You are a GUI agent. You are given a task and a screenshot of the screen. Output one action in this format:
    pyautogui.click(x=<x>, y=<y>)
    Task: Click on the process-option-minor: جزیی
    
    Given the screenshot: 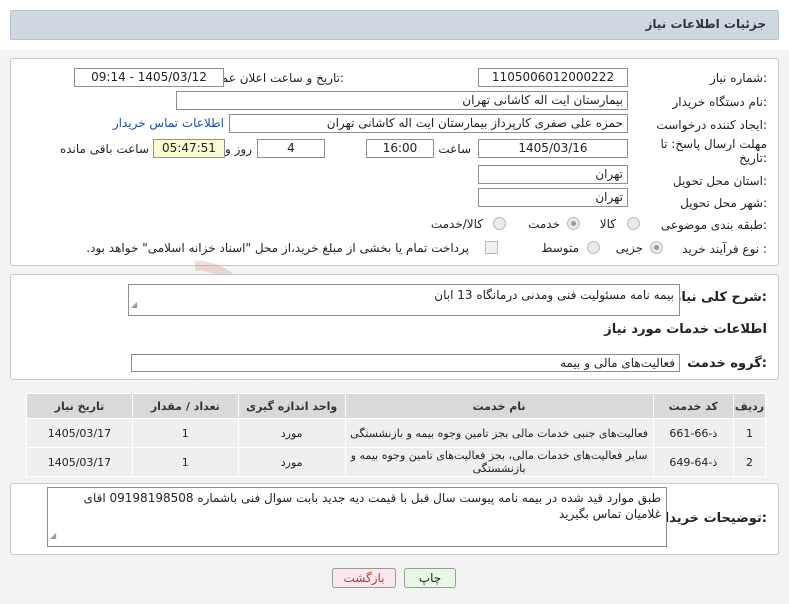 What is the action you would take?
    pyautogui.click(x=629, y=248)
    